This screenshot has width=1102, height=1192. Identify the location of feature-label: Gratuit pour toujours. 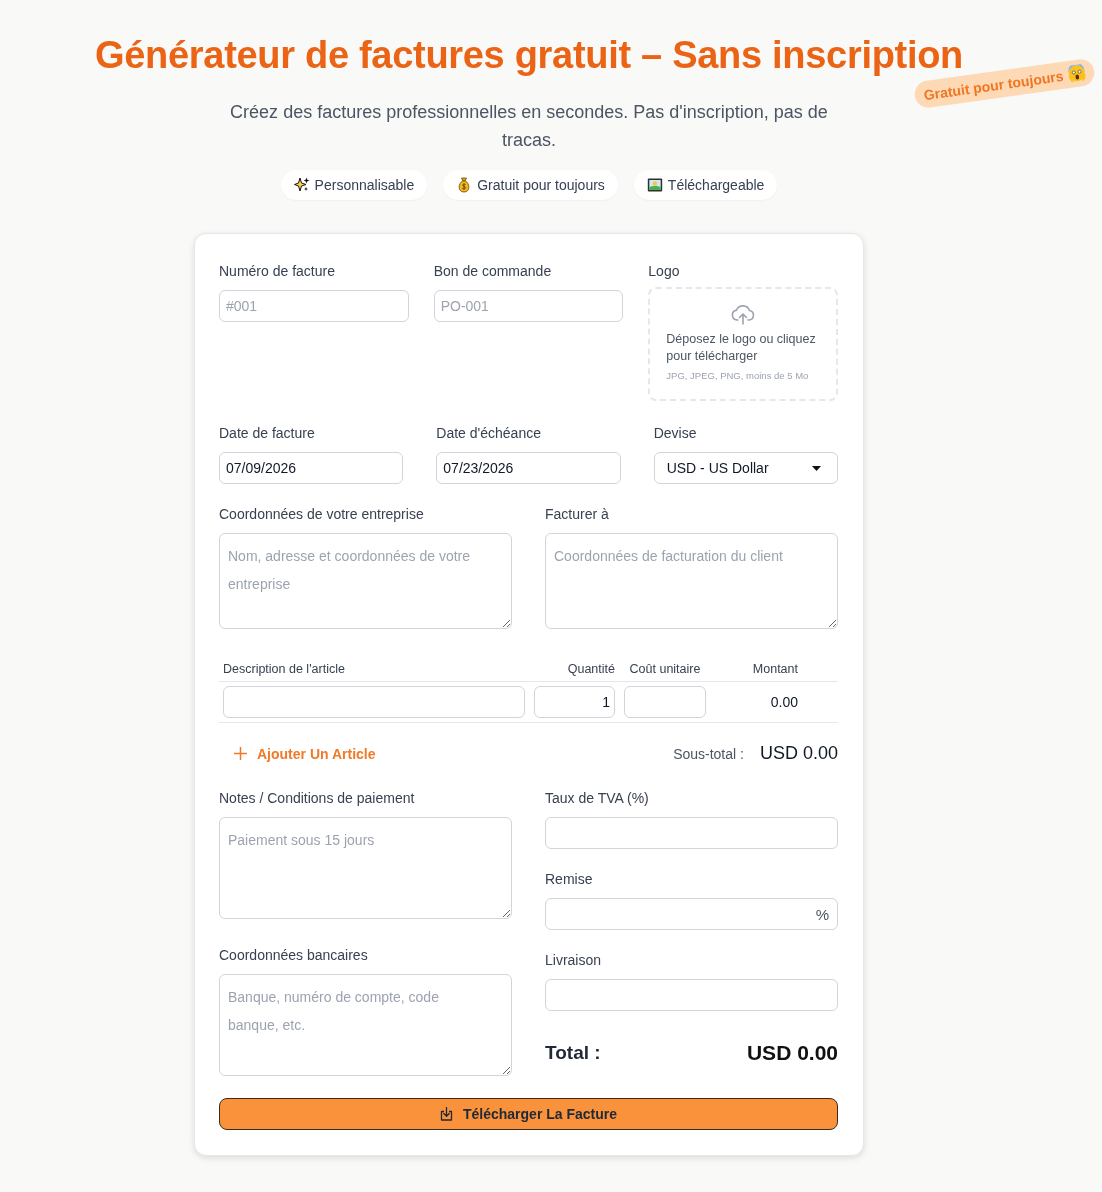
(541, 185).